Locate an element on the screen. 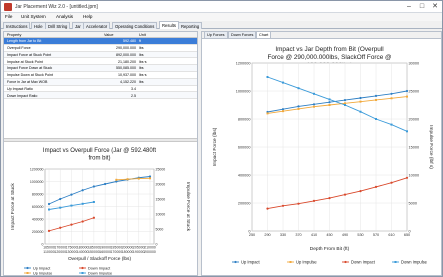 The height and width of the screenshot is (277, 443). chart-title-line: from bit) is located at coordinates (99, 159).